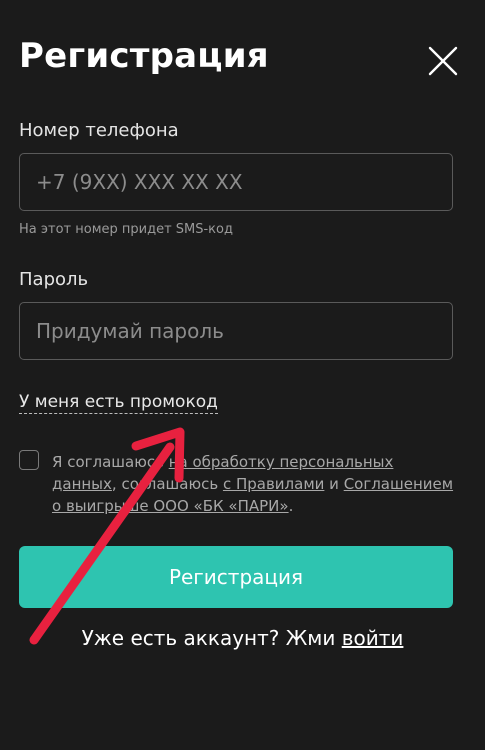  What do you see at coordinates (144, 56) in the screenshot?
I see `page-title: Регистрация` at bounding box center [144, 56].